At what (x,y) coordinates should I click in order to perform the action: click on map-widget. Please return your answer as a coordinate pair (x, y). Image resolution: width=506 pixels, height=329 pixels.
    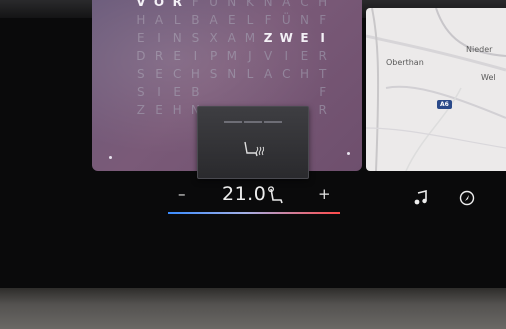
    Looking at the image, I should click on (436, 89).